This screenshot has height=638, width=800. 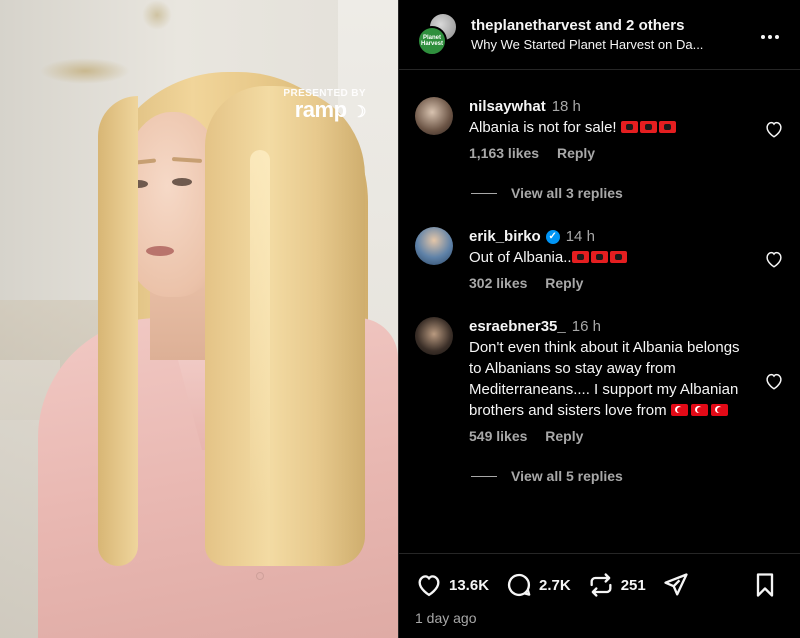 What do you see at coordinates (586, 326) in the screenshot?
I see `comment-time: 16 h` at bounding box center [586, 326].